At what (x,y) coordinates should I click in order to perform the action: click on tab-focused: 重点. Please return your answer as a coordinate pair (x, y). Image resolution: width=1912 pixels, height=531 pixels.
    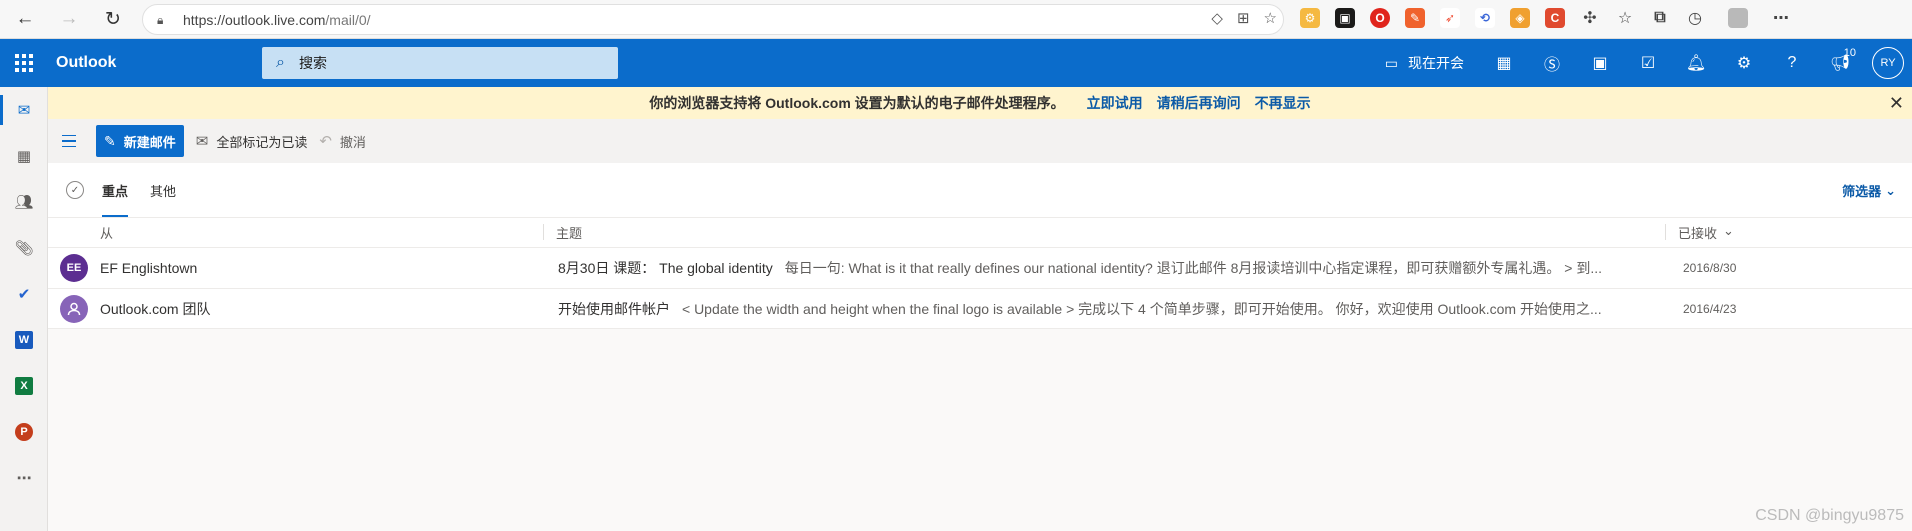
    Looking at the image, I should click on (115, 190).